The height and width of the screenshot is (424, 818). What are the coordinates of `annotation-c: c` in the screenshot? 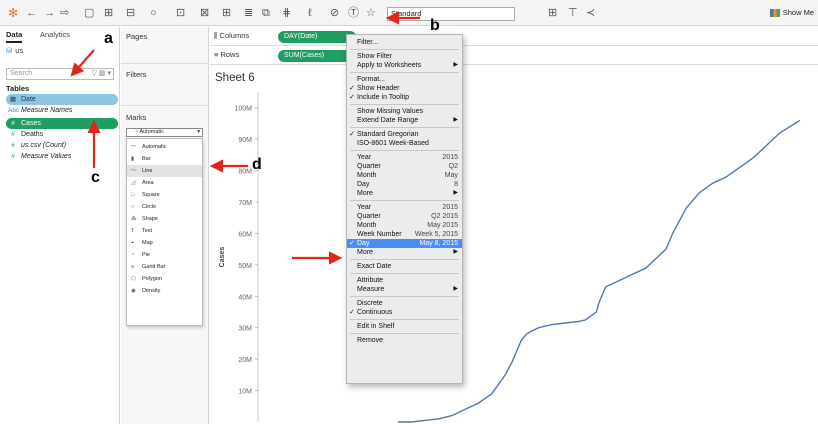 It's located at (95, 177).